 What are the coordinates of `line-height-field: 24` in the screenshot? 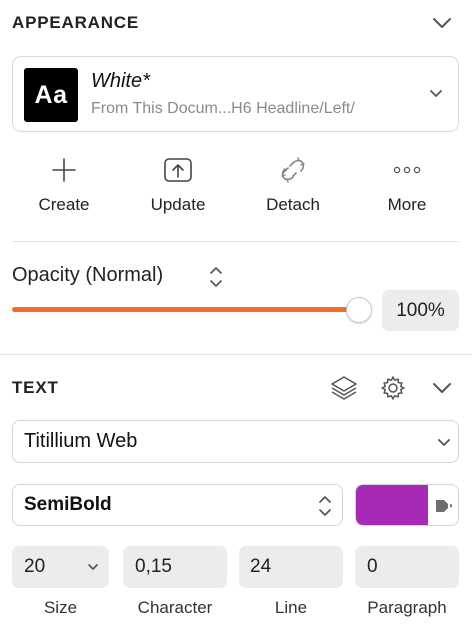 It's located at (291, 567).